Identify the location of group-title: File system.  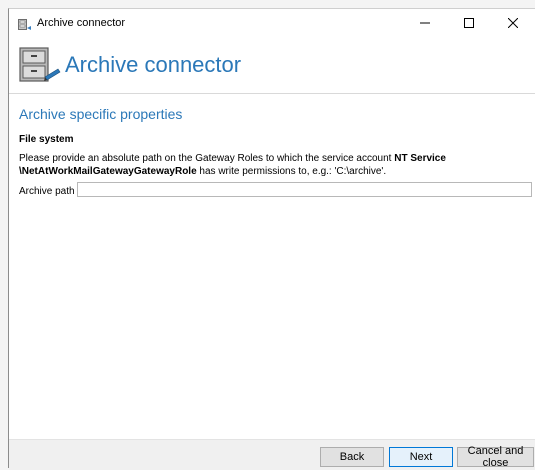
(46, 139).